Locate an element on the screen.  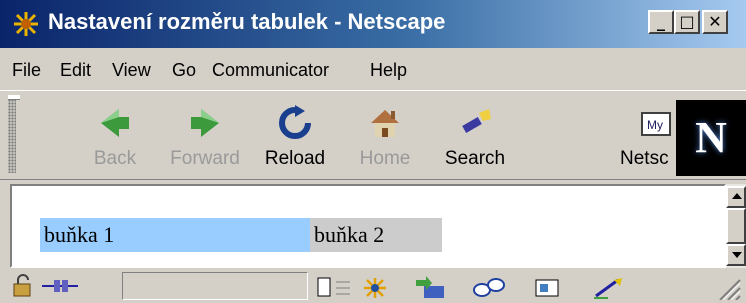
discussion-groups-icon is located at coordinates (489, 288).